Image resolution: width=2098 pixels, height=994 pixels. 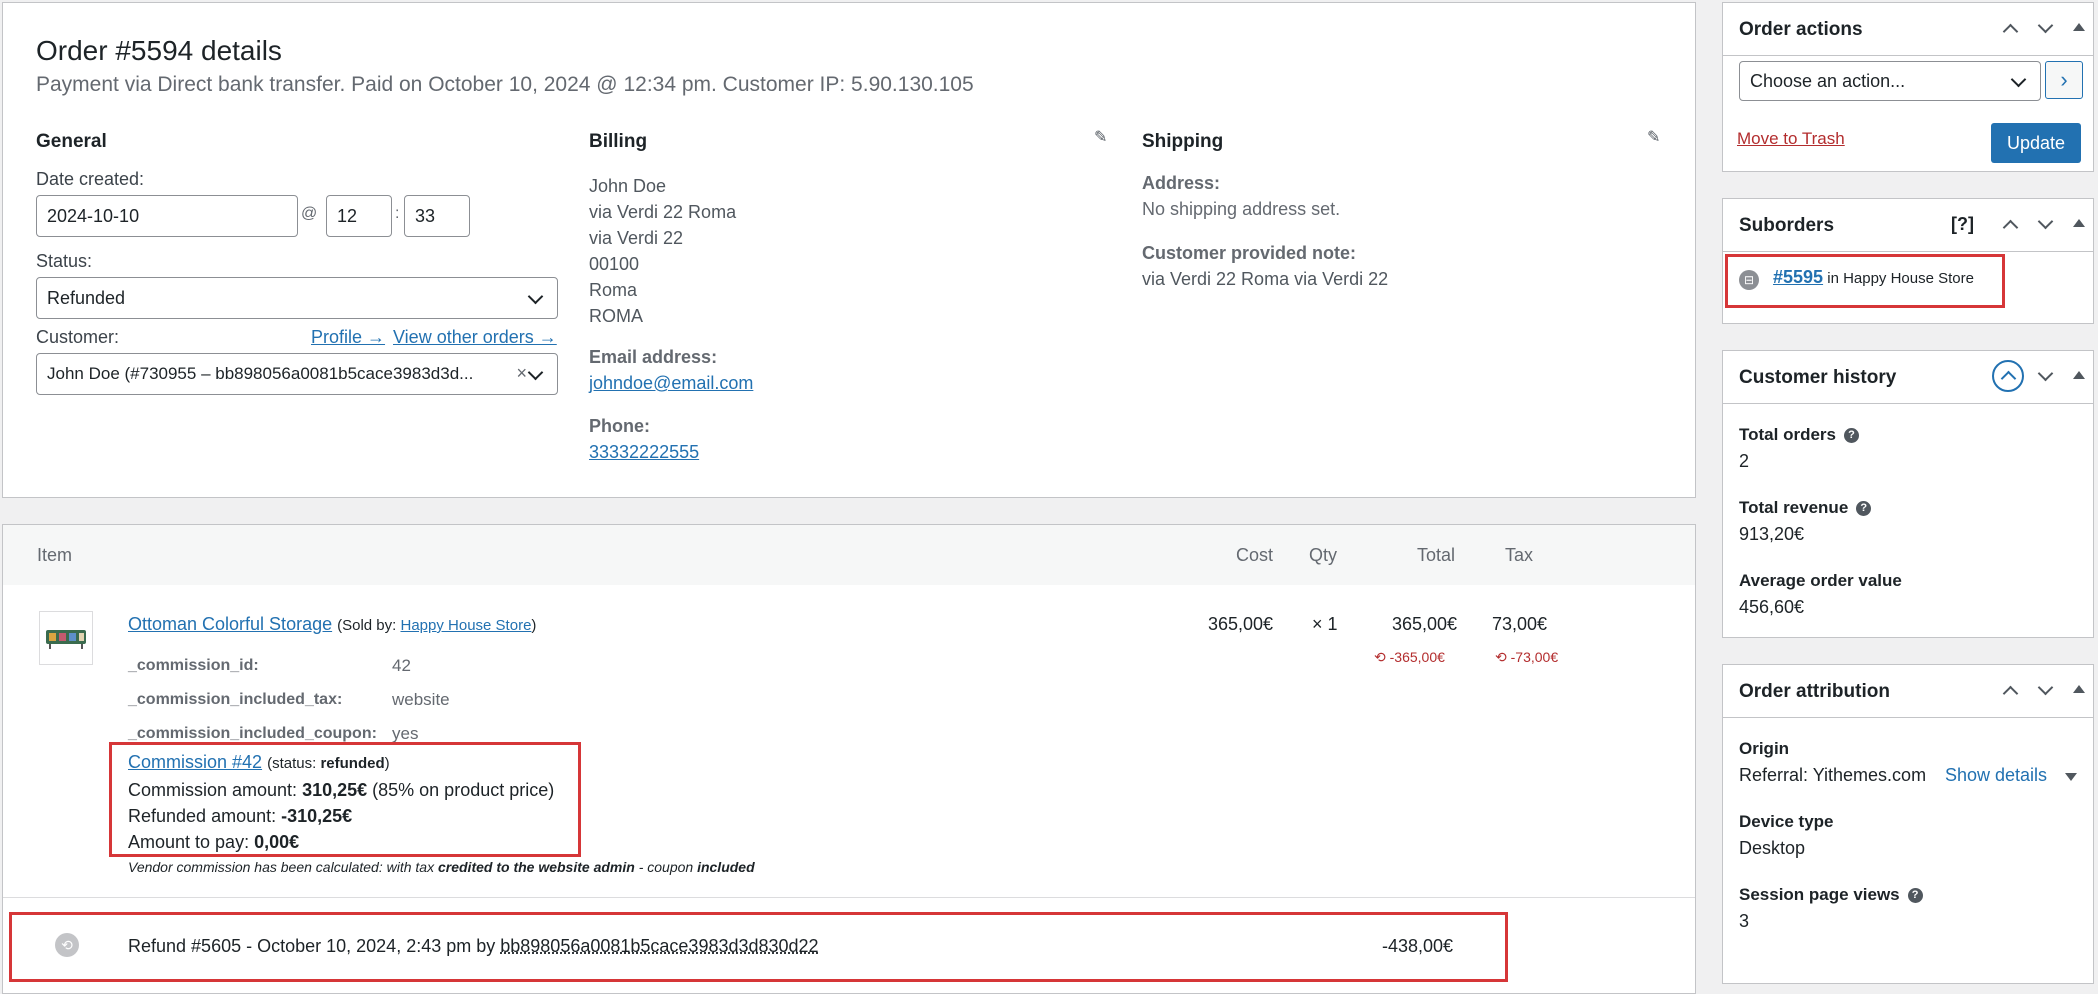 What do you see at coordinates (475, 337) in the screenshot?
I see `view-other-orders-link: View other orders →` at bounding box center [475, 337].